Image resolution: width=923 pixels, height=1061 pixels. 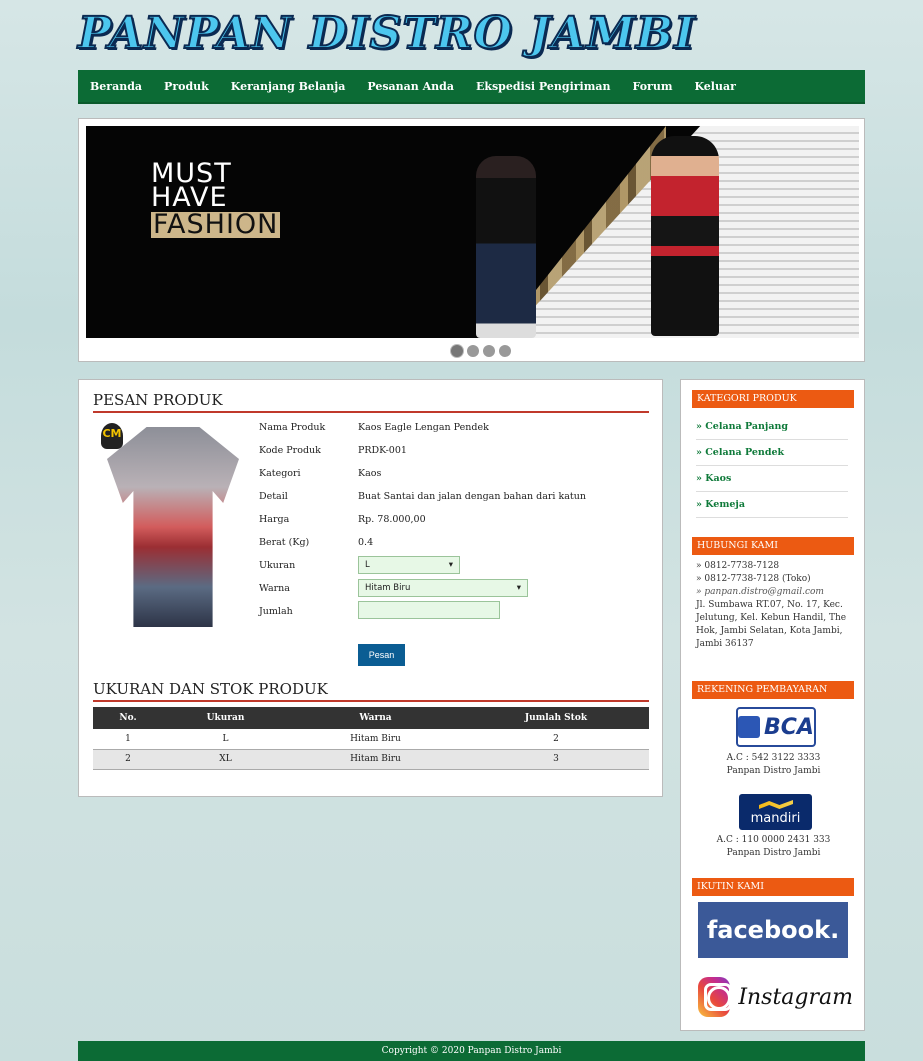 What do you see at coordinates (773, 887) in the screenshot?
I see `follow-heading: IKUTIN KAMI` at bounding box center [773, 887].